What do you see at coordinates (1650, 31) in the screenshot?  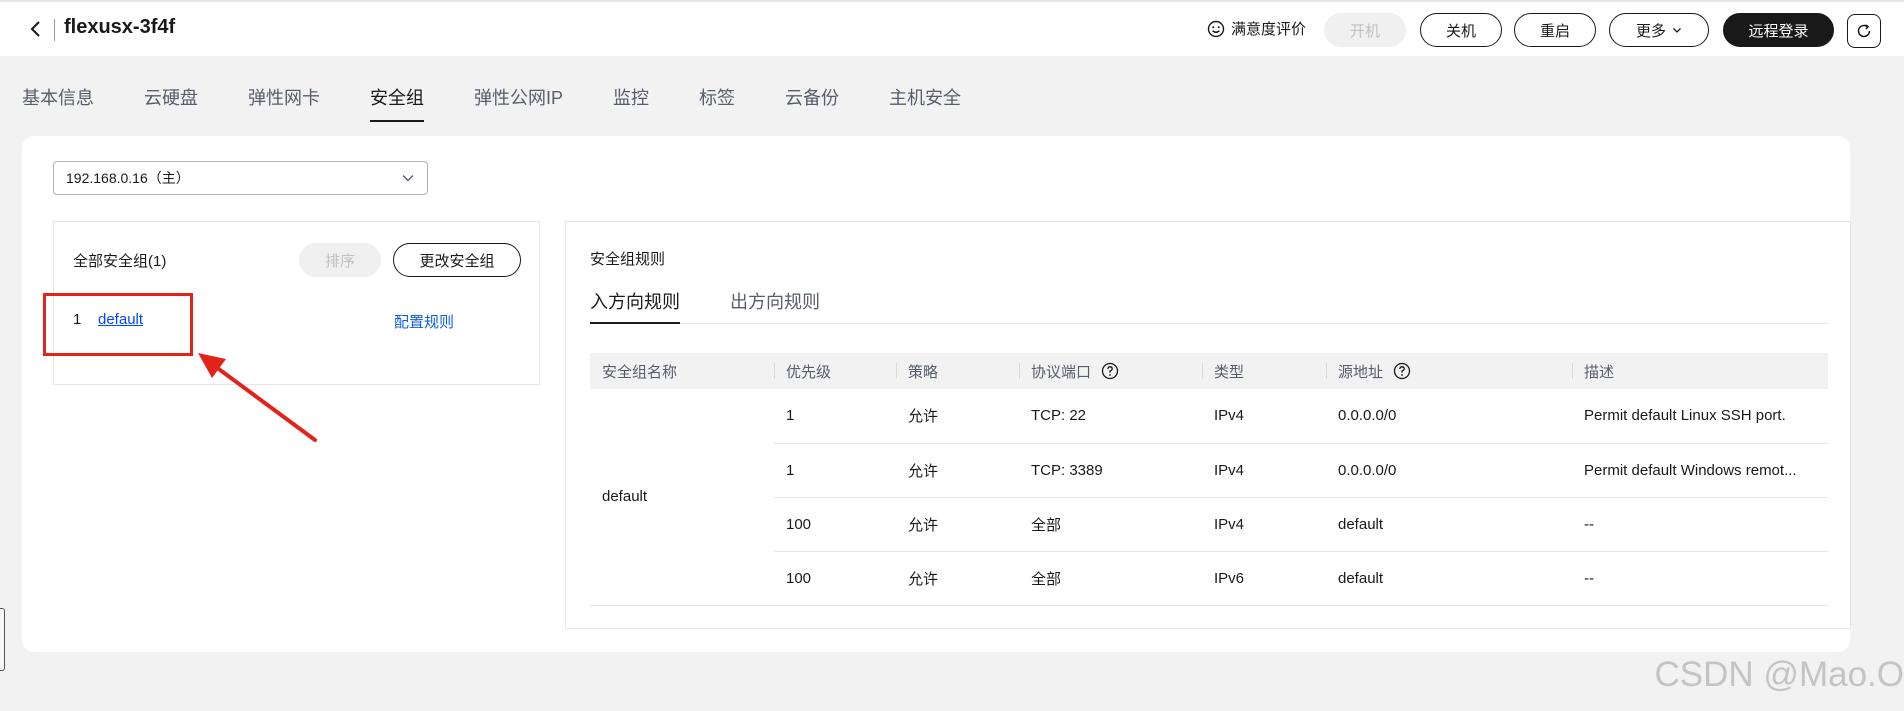 I see `more-label: 更多` at bounding box center [1650, 31].